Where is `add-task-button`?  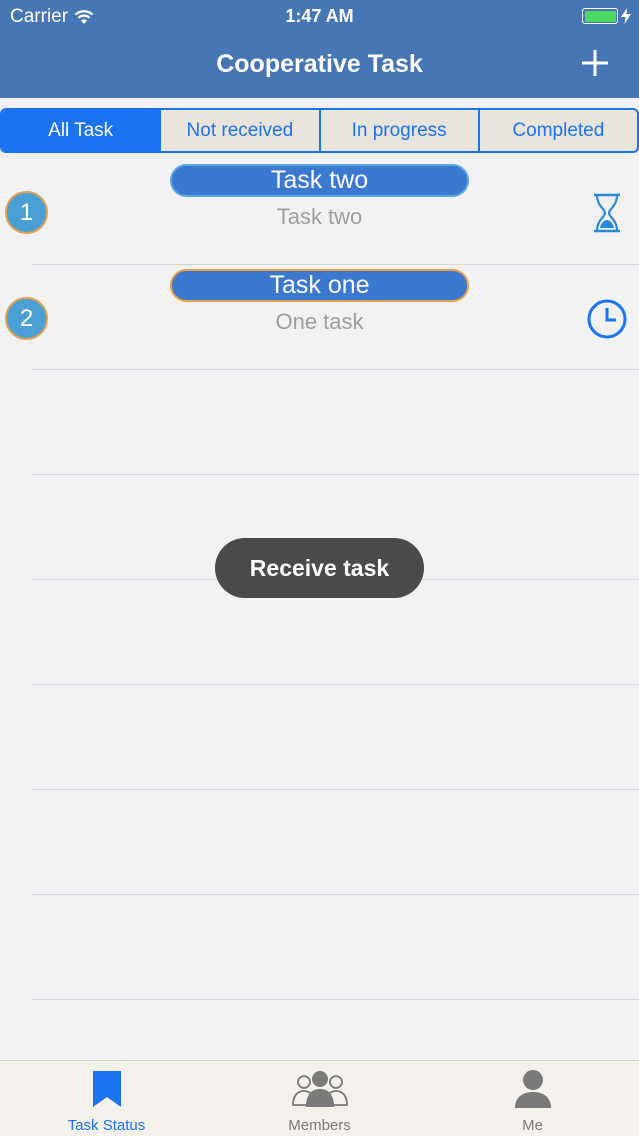
add-task-button is located at coordinates (595, 63).